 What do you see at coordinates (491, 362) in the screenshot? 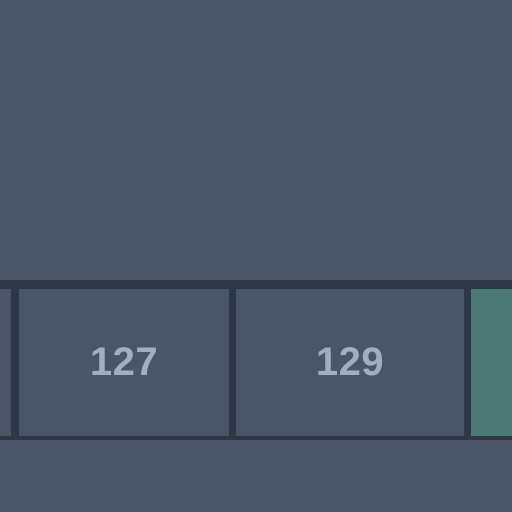
I see `strip-cell-highlighted` at bounding box center [491, 362].